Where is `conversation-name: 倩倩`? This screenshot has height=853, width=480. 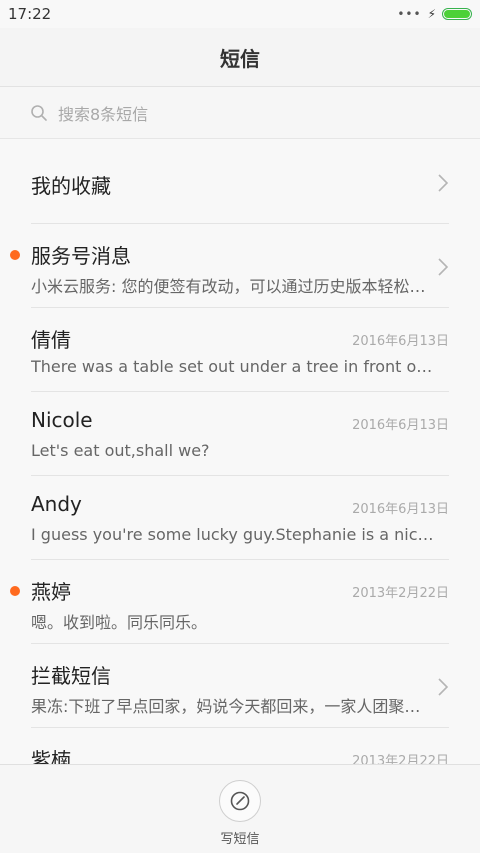 conversation-name: 倩倩 is located at coordinates (51, 340).